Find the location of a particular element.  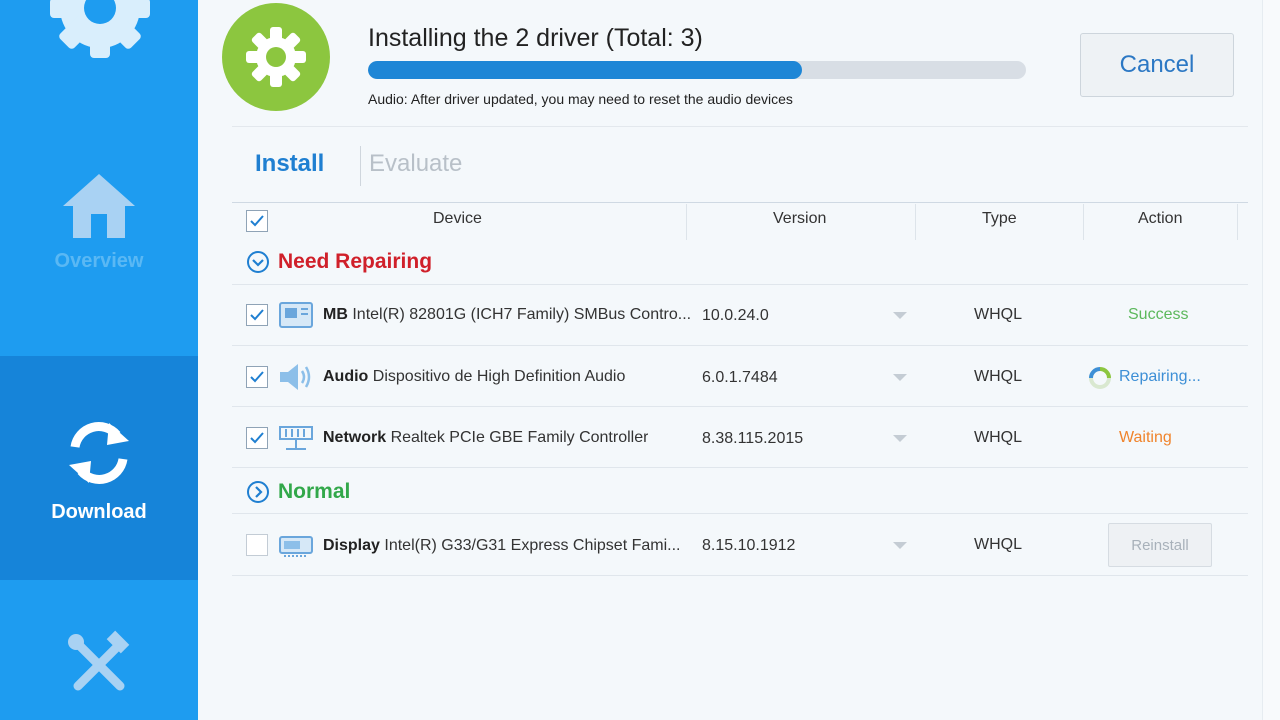

home-icon is located at coordinates (99, 206).